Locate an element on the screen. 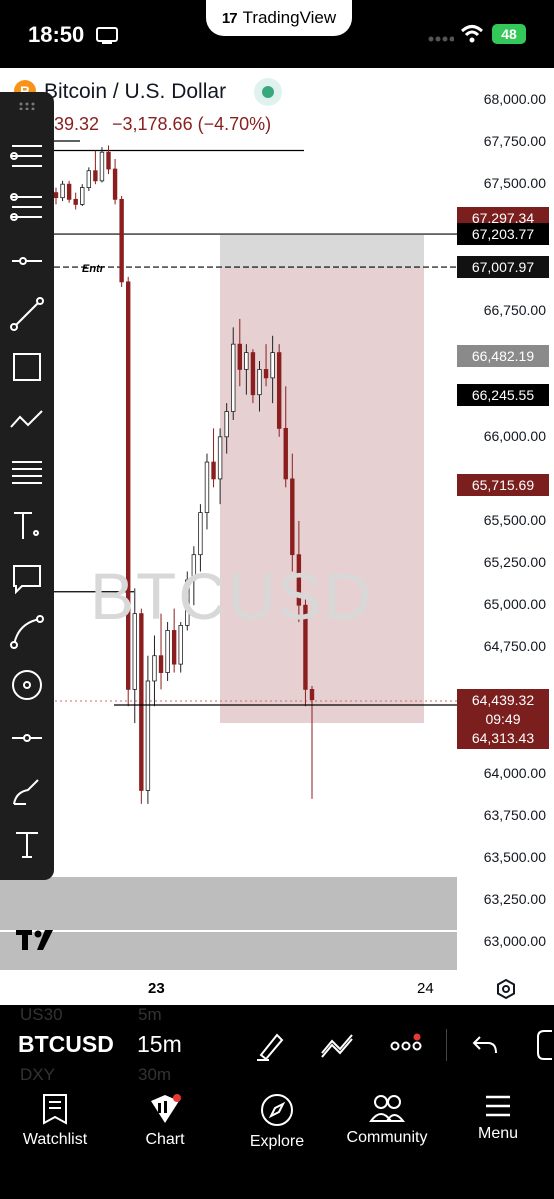 This screenshot has height=1199, width=554. status-time: 18:50 is located at coordinates (56, 34).